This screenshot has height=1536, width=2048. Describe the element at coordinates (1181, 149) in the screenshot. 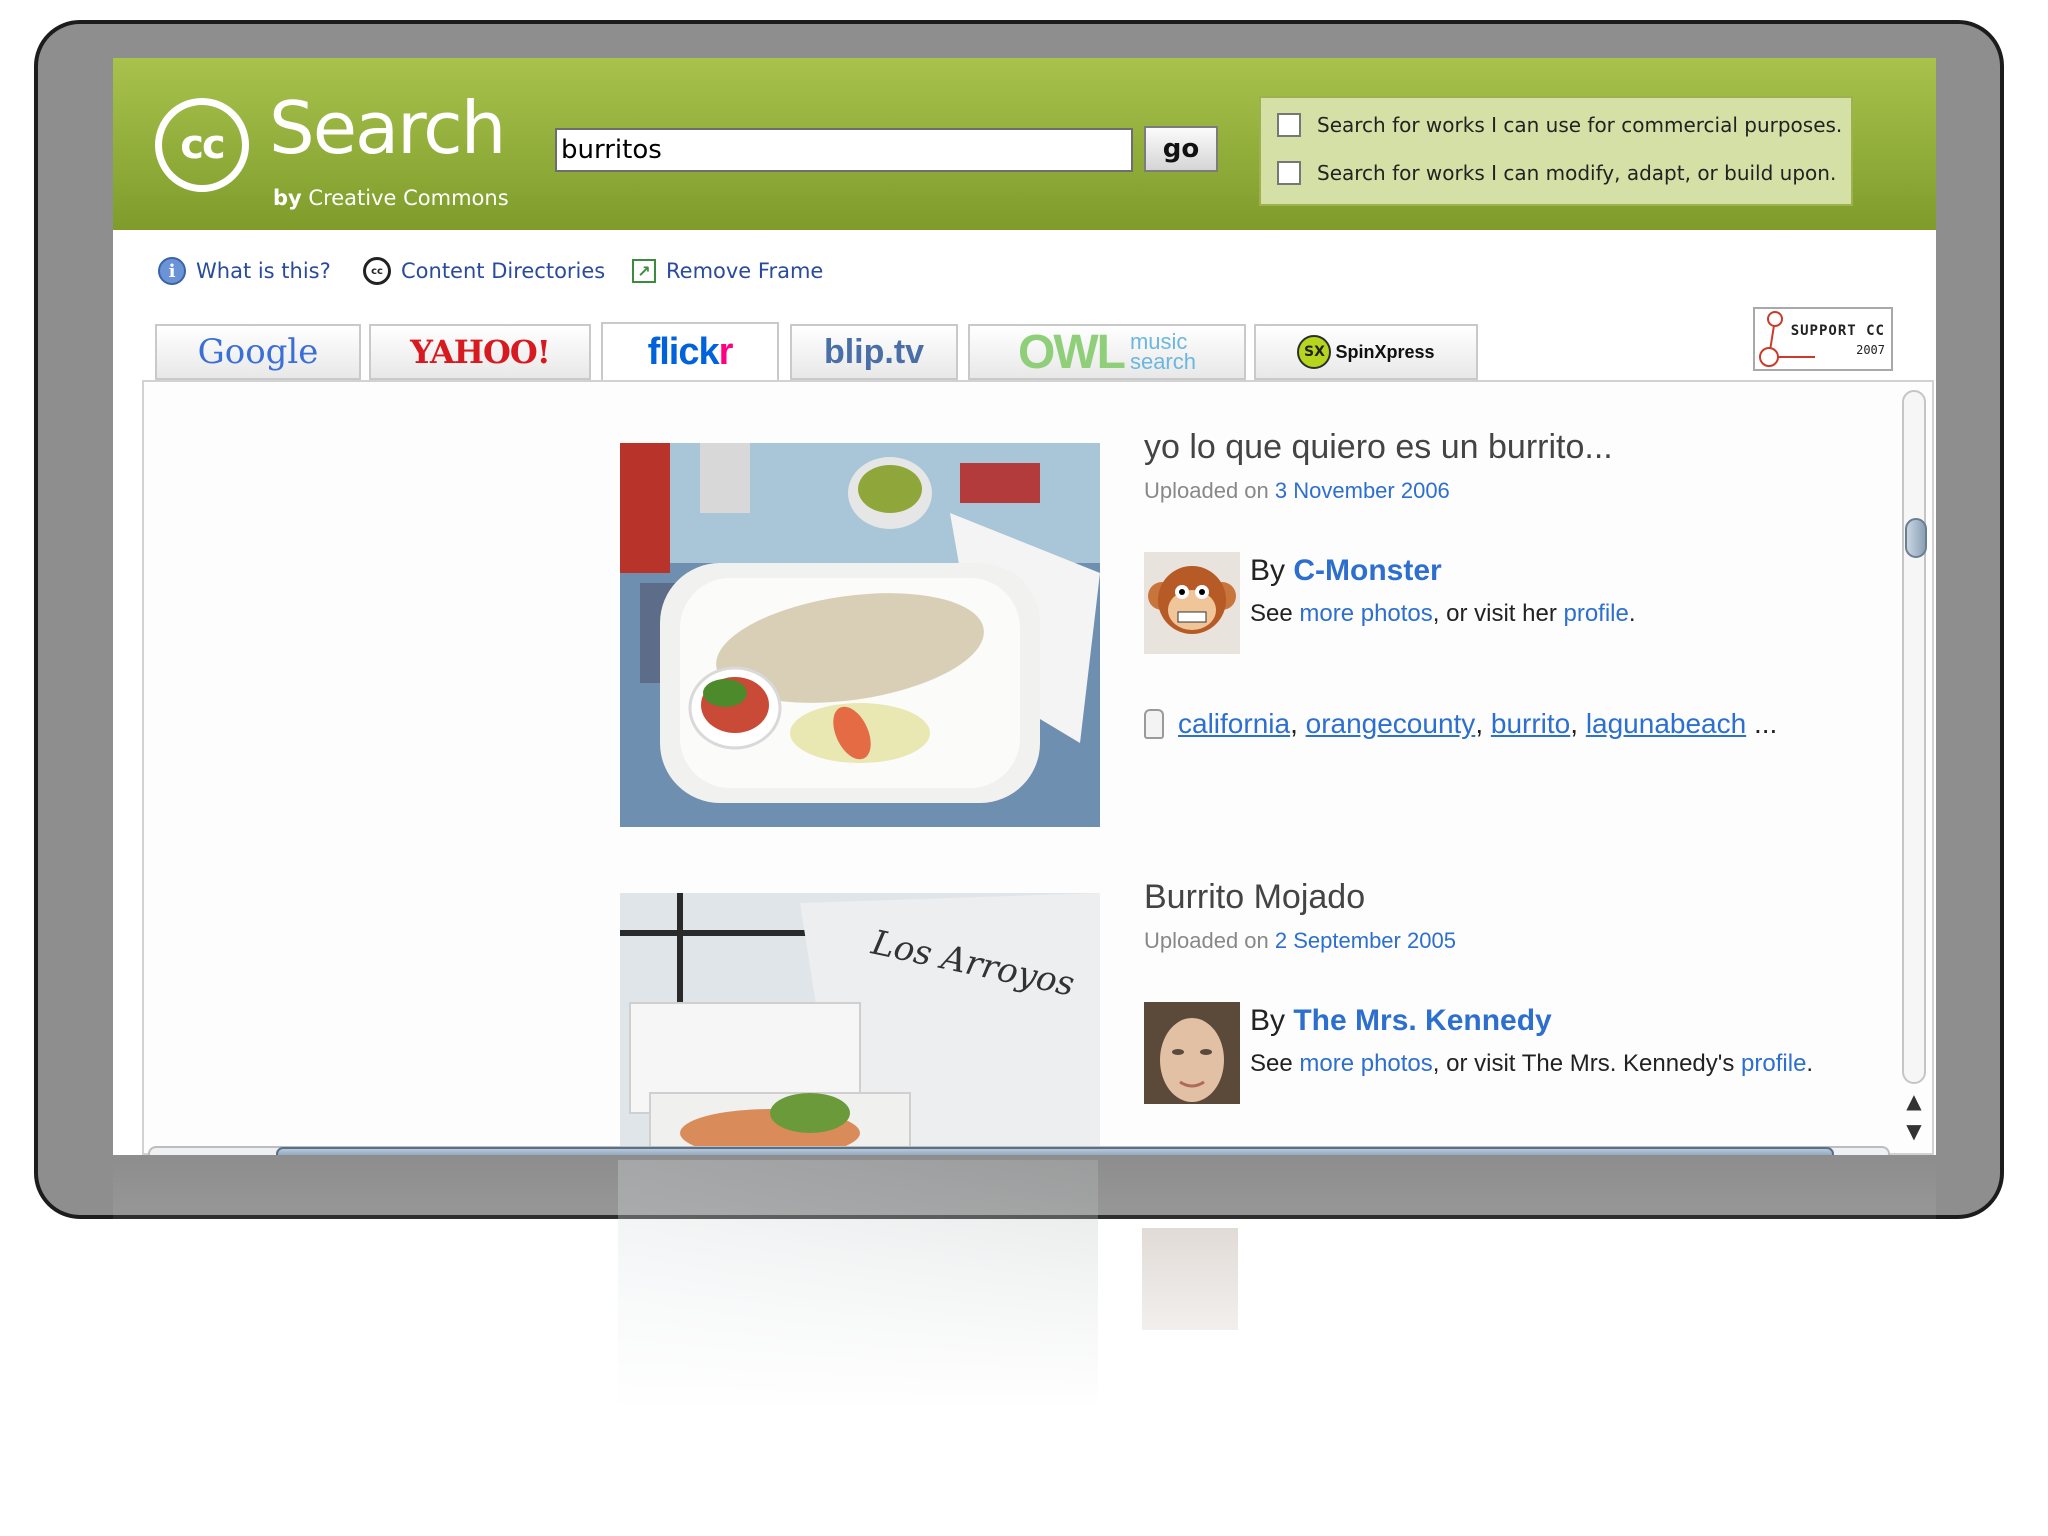

I see `go-button: go` at that location.